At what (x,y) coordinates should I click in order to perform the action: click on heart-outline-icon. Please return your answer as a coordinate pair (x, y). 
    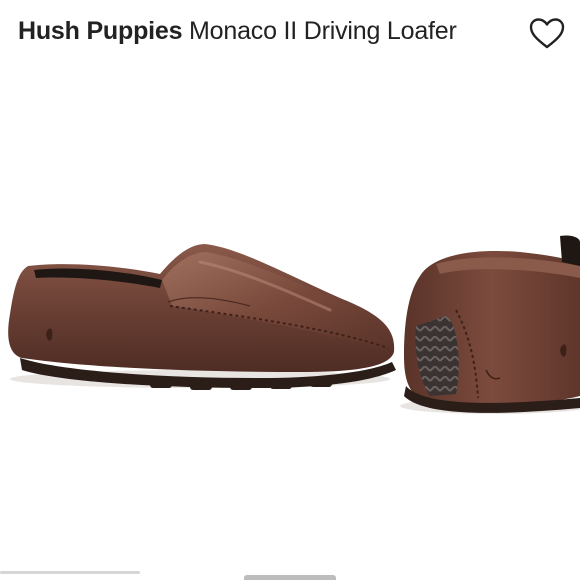
    Looking at the image, I should click on (547, 33).